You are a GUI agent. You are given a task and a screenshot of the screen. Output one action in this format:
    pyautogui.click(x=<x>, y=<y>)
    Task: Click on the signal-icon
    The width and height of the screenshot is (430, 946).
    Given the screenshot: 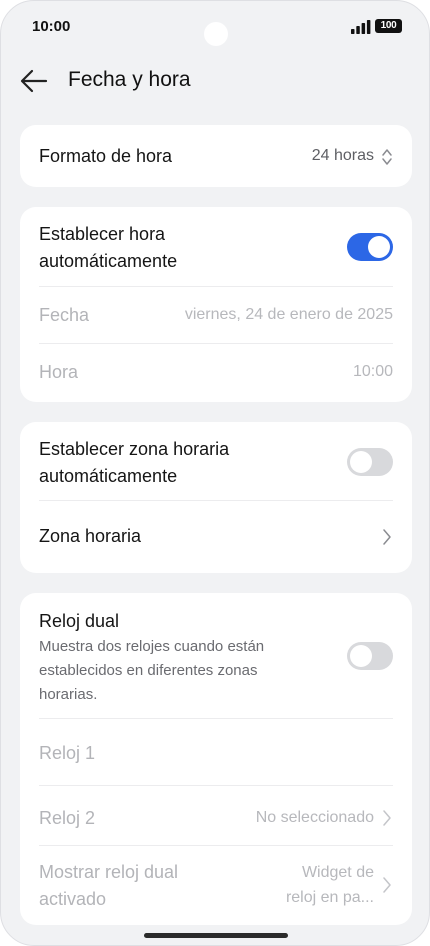 What is the action you would take?
    pyautogui.click(x=361, y=27)
    